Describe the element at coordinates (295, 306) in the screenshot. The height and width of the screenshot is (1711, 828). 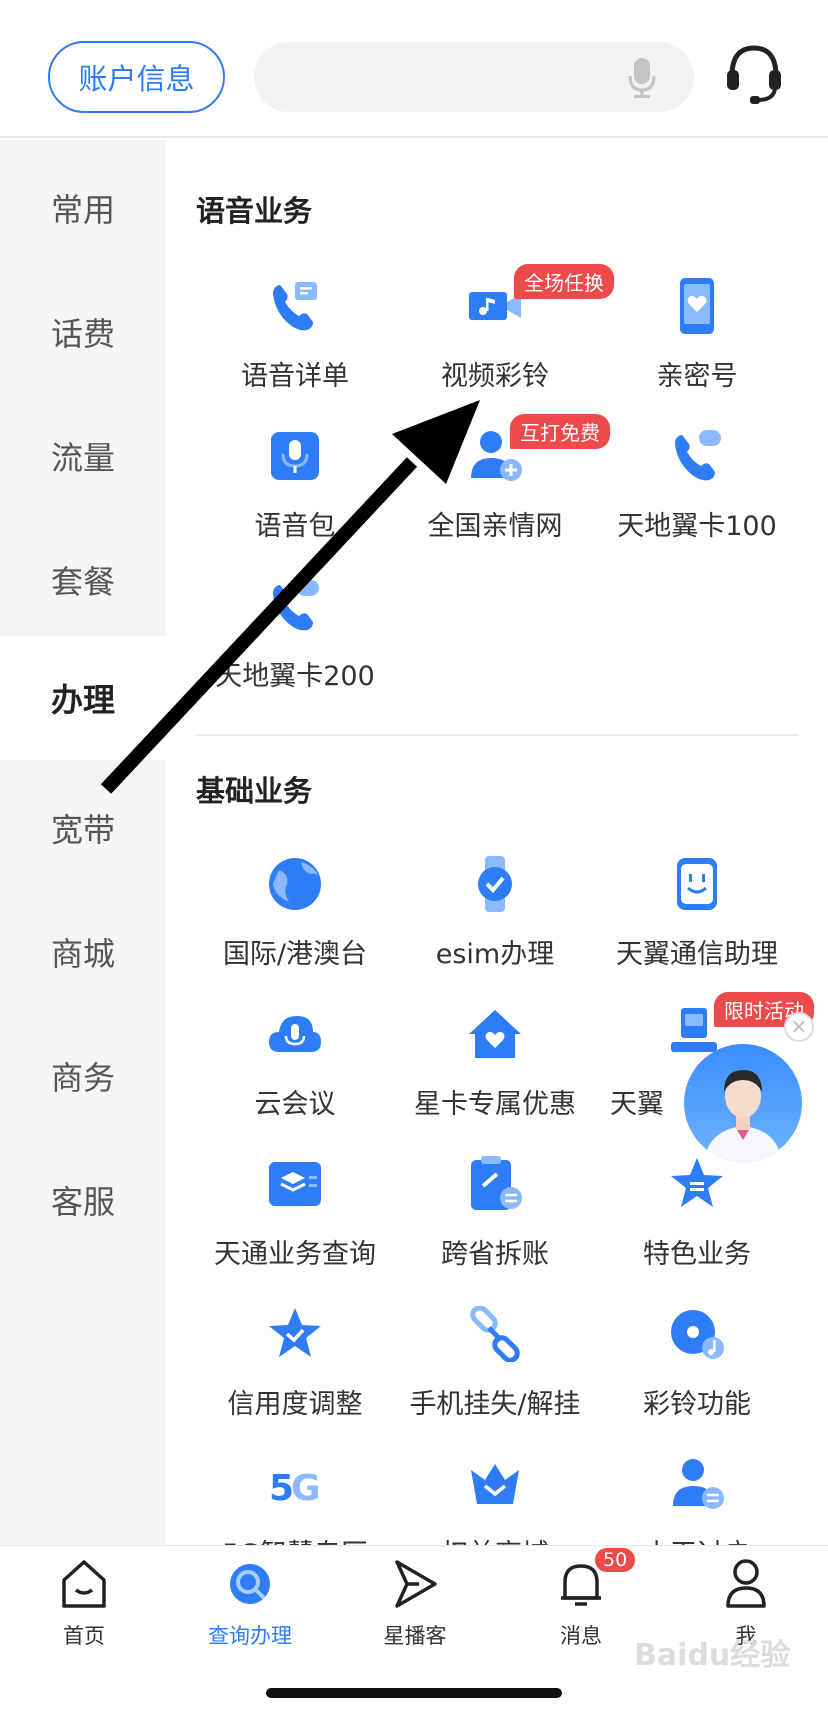
I see `phone-list-icon` at that location.